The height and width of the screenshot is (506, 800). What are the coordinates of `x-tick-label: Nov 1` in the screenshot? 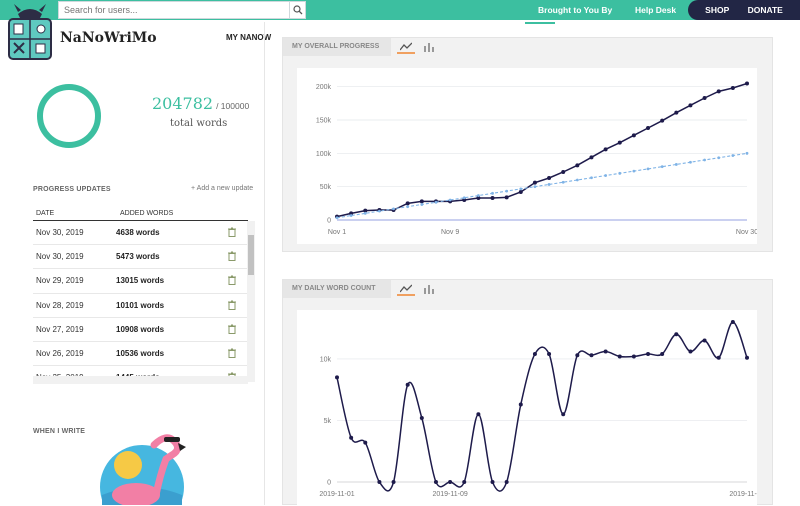 It's located at (337, 232).